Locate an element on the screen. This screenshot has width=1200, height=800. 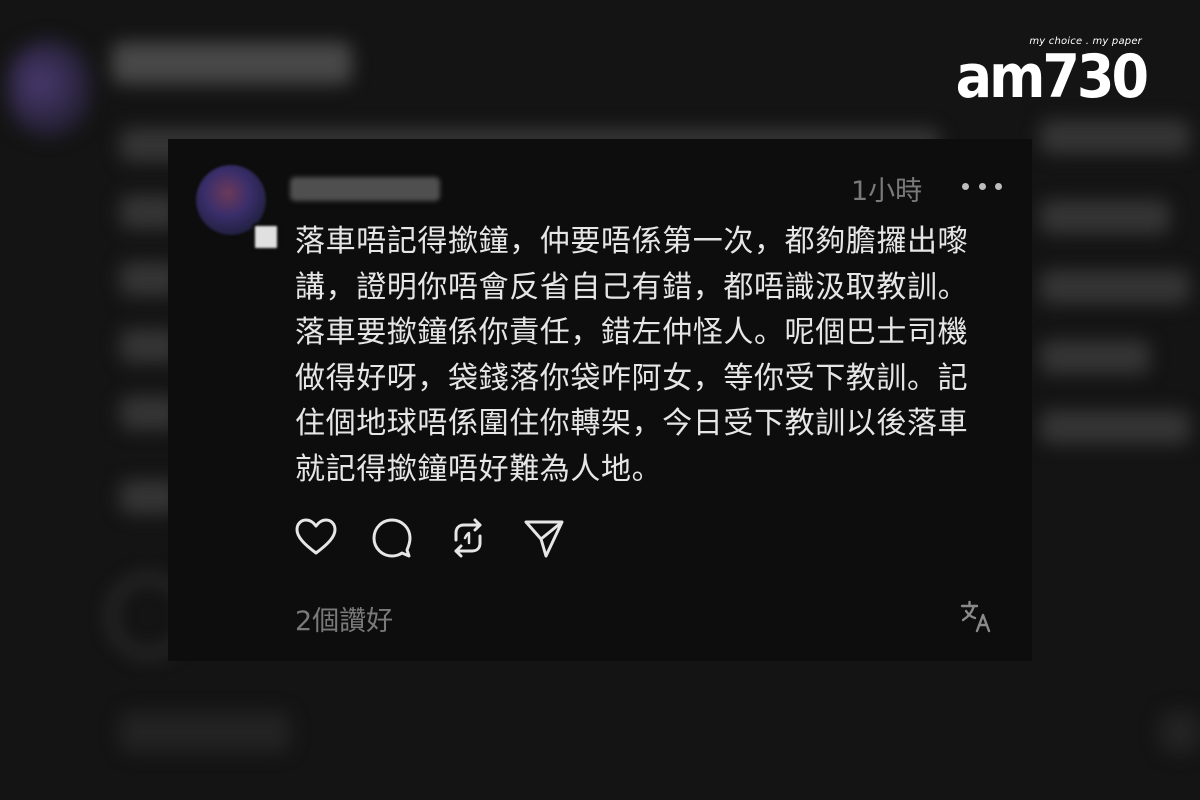
heart-icon is located at coordinates (316, 538).